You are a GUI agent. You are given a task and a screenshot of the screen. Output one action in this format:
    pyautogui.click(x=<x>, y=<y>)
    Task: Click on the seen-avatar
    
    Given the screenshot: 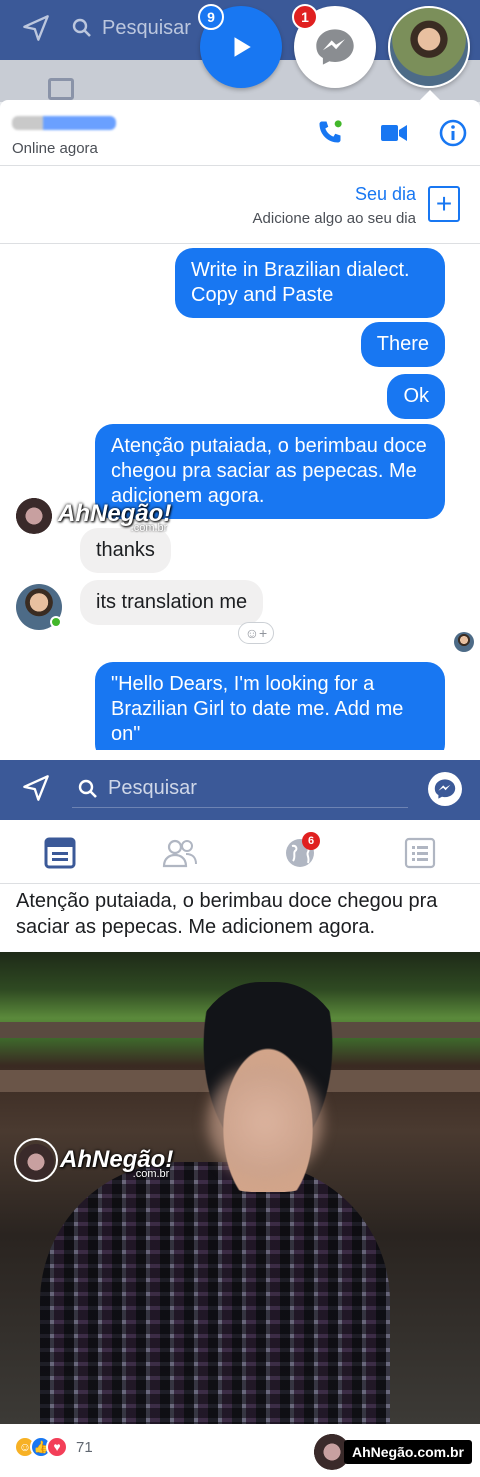 What is the action you would take?
    pyautogui.click(x=464, y=642)
    